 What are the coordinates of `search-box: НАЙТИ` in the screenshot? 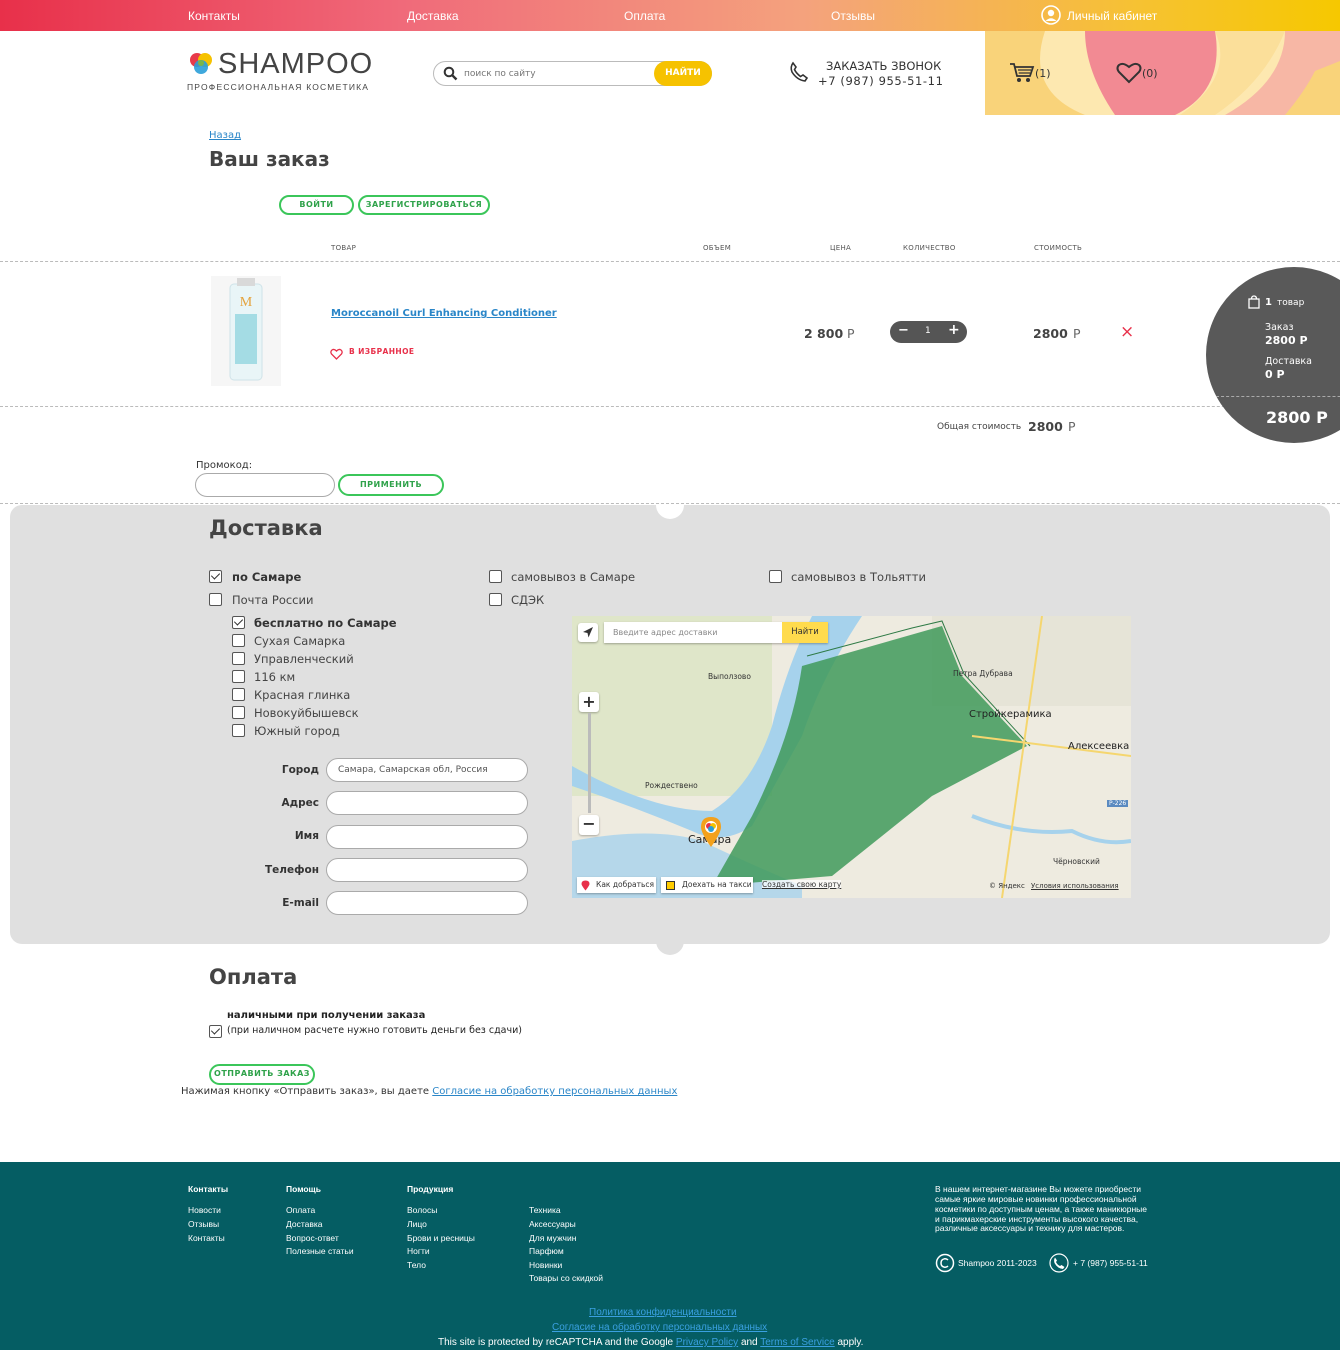 It's located at (572, 73).